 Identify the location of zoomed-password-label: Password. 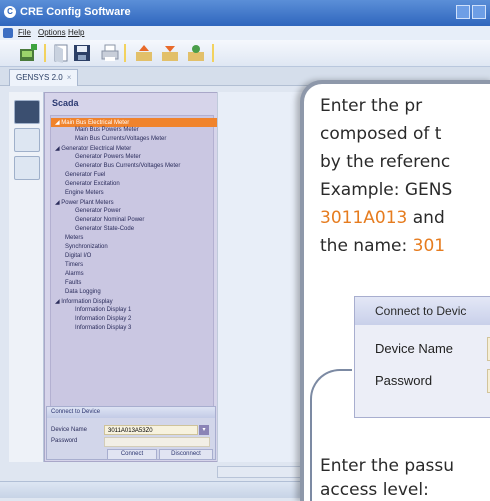
(404, 380).